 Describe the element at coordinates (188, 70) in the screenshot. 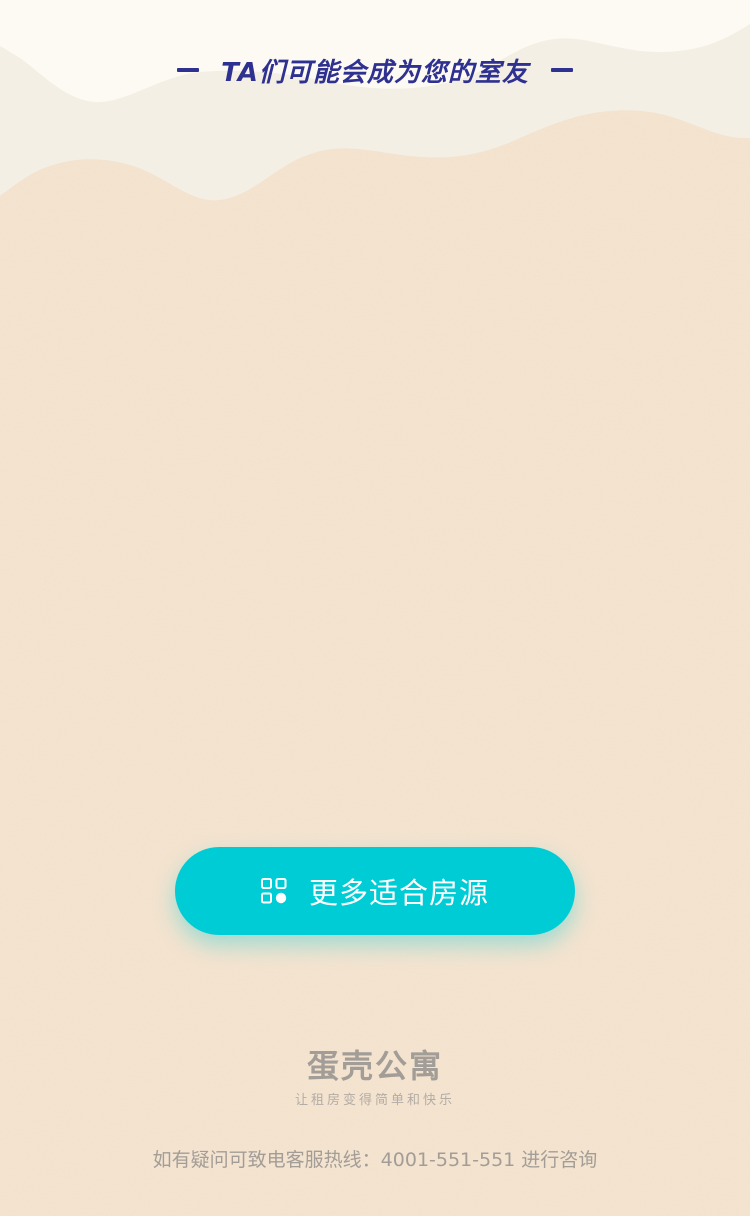

I see `title-left-dash` at that location.